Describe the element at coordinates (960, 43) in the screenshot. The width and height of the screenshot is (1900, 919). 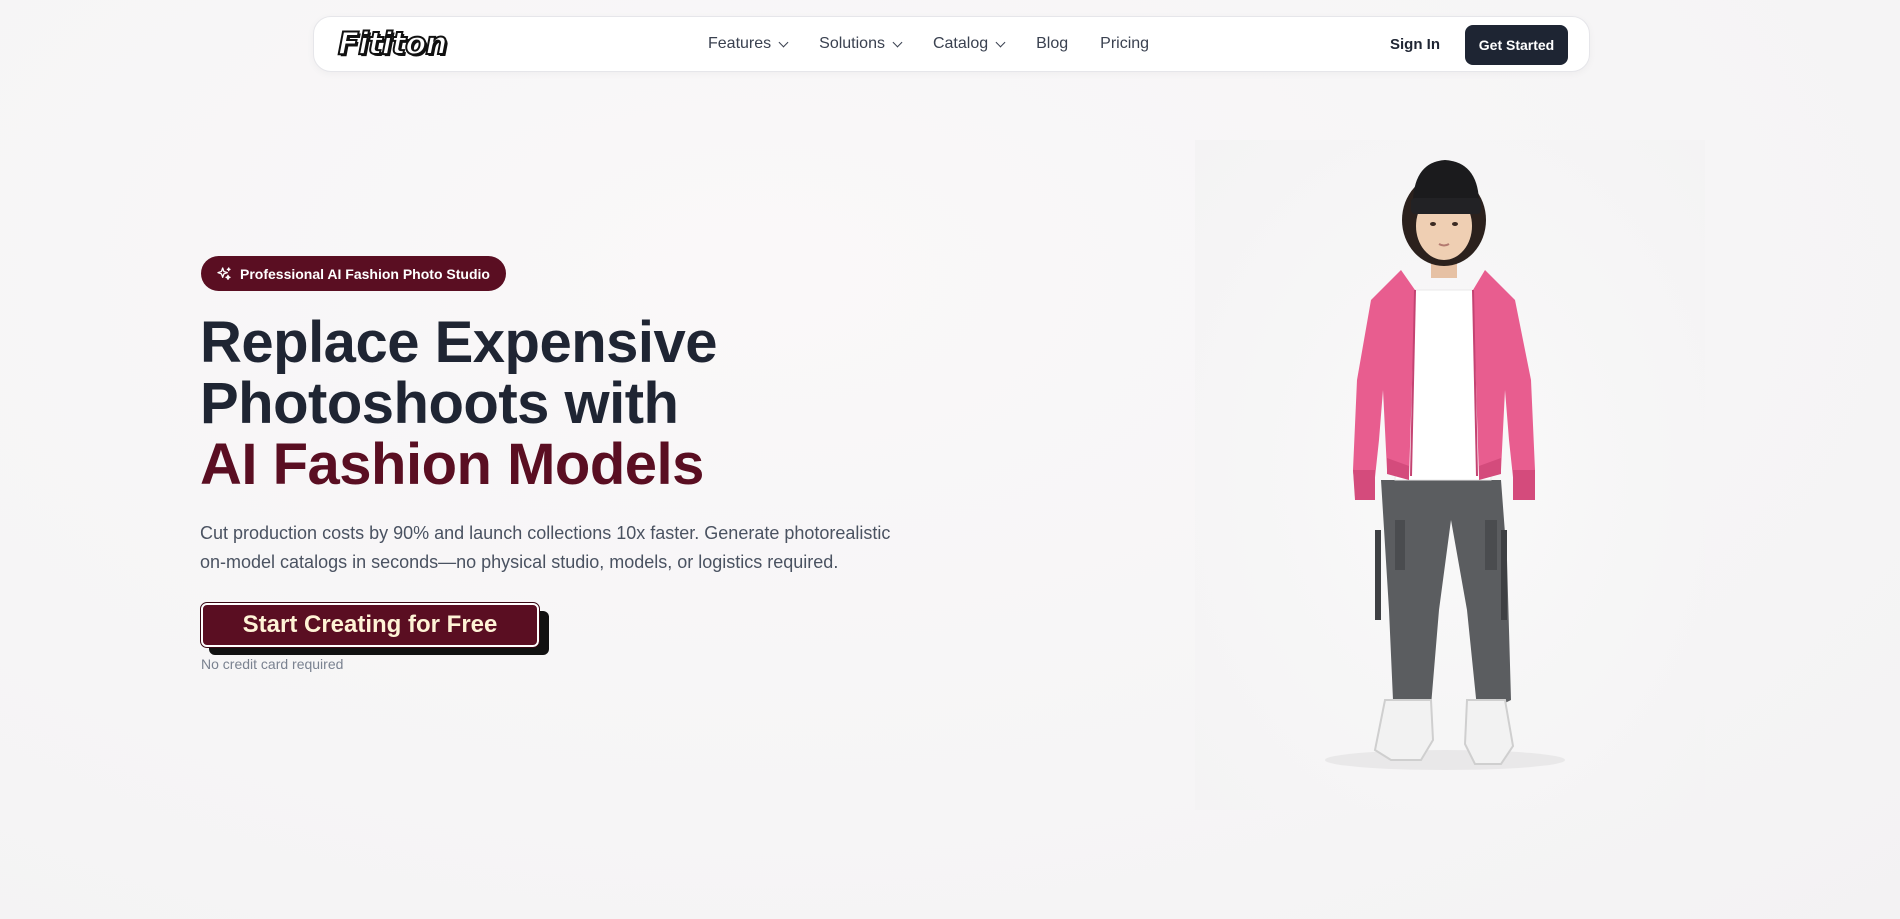
I see `nav-item-label: Catalog` at that location.